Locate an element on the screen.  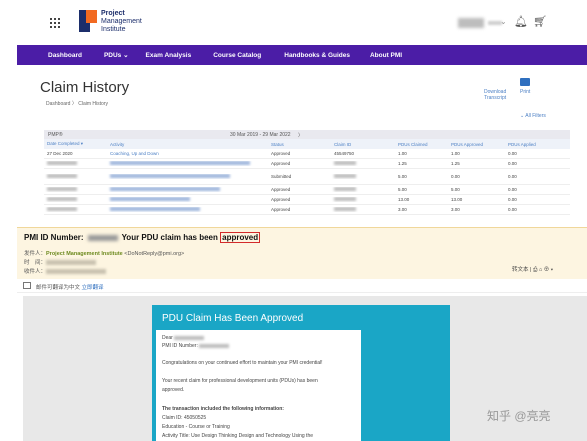
watermark: 知乎 @亮亮 is located at coordinates (519, 416).